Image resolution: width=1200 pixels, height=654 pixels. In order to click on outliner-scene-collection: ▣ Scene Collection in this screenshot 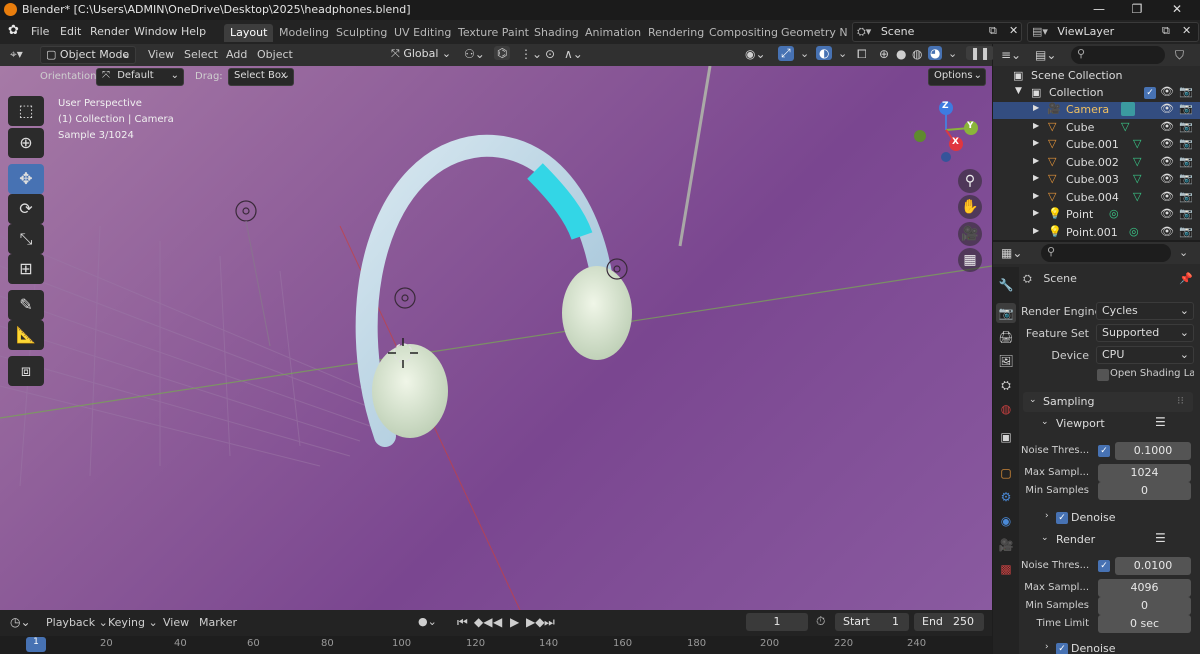, I will do `click(1096, 76)`.